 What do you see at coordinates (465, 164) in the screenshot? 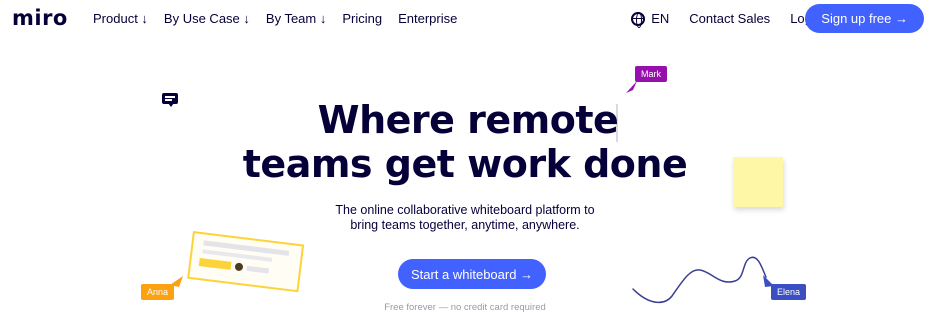
I see `hero-title-line-2: teams get work done` at bounding box center [465, 164].